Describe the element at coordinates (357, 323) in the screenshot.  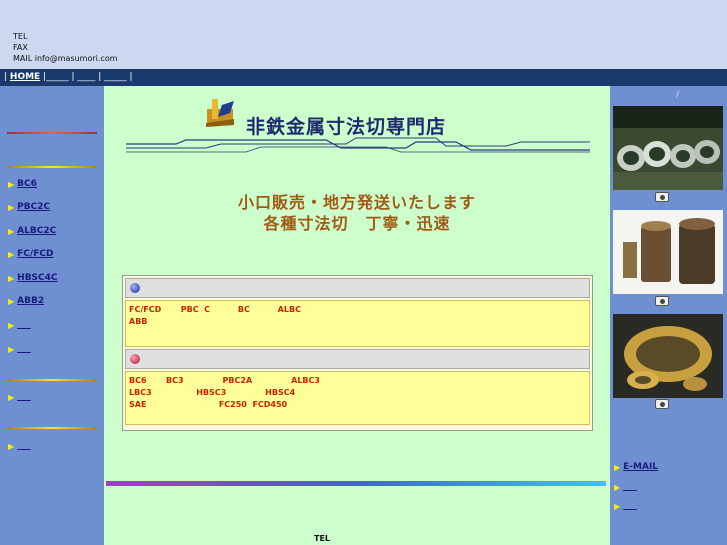
I see `section-body-1: FC/FCD PBC C BC ALBC ABB` at that location.